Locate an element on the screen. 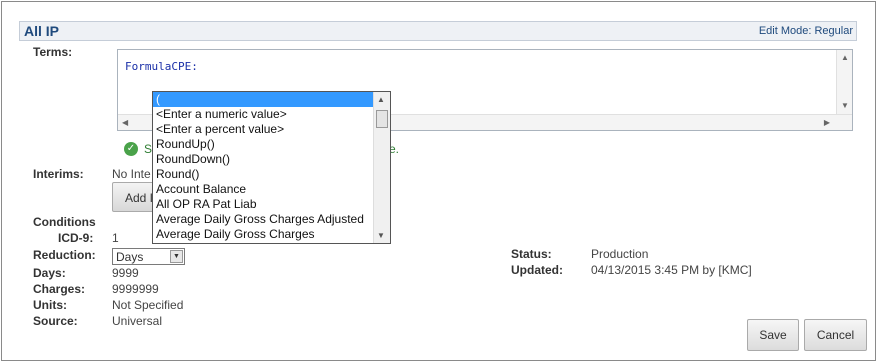 This screenshot has width=877, height=362. updated-value: 04/13/2015 3:45 PM by [KMC] is located at coordinates (671, 270).